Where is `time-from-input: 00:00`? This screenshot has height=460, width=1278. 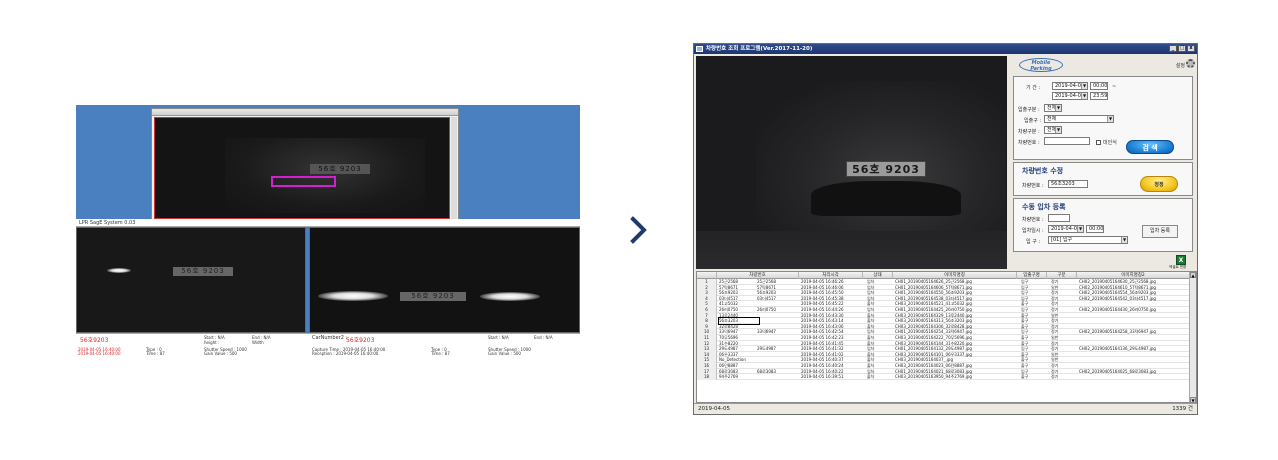
time-from-input: 00:00 is located at coordinates (1099, 86).